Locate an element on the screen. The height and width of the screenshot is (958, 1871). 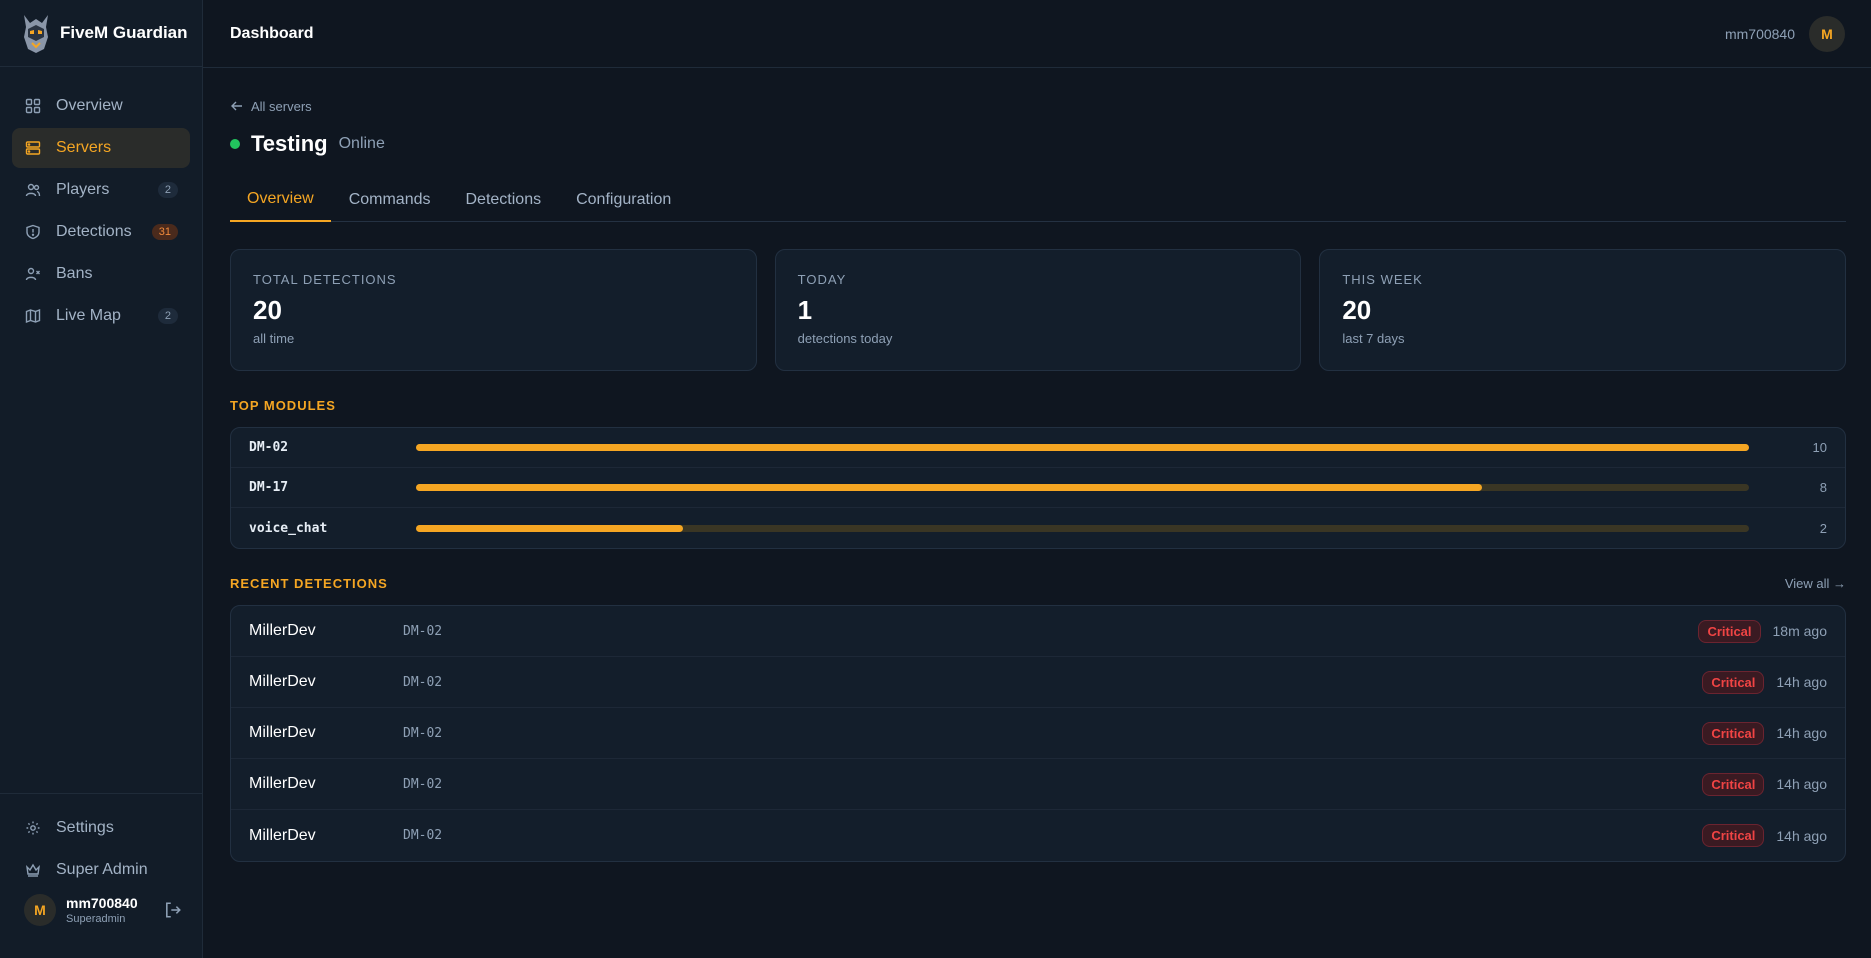
module-row: voice_chat 2 is located at coordinates (1038, 528).